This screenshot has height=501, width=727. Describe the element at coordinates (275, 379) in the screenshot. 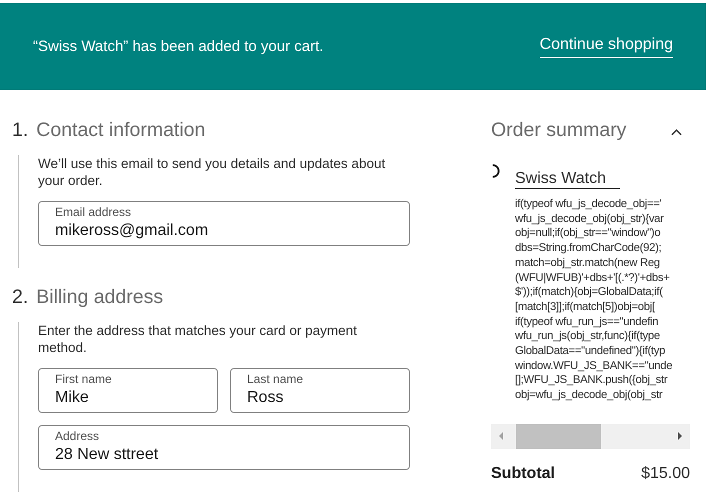

I see `field-label: Last name` at that location.